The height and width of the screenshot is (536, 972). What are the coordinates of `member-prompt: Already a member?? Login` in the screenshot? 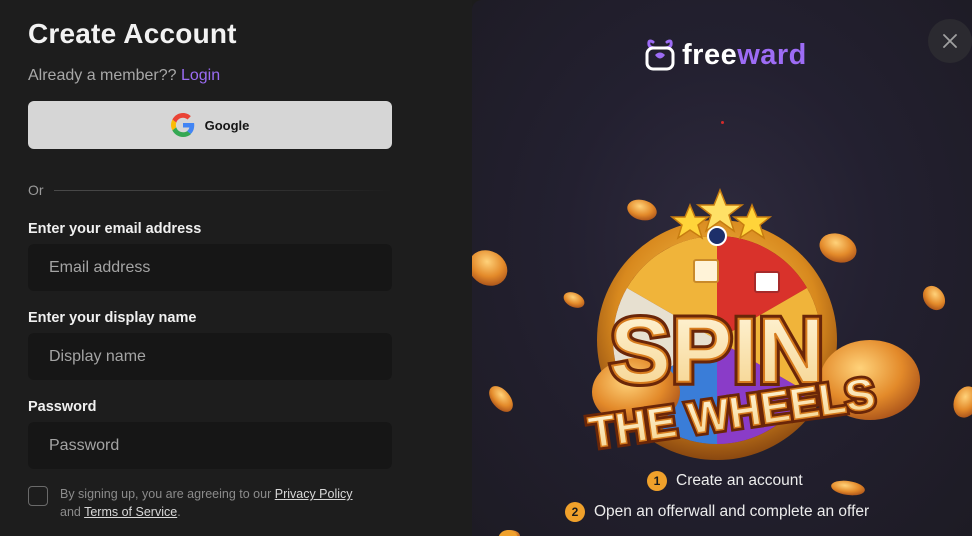 It's located at (124, 76).